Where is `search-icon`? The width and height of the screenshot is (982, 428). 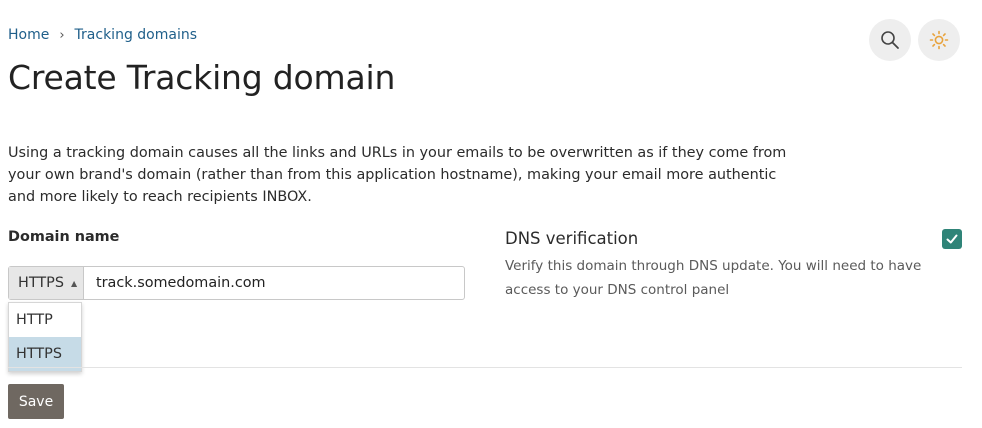
search-icon is located at coordinates (890, 40).